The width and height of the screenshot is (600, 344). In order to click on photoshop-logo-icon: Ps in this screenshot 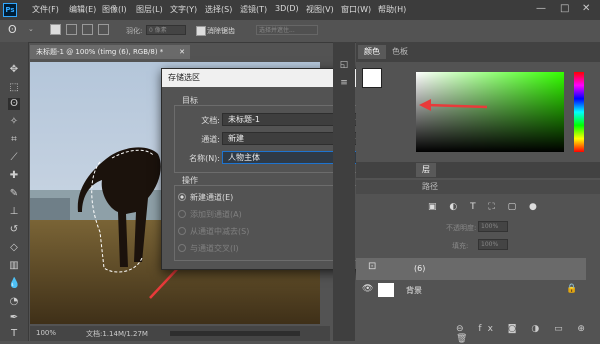, I will do `click(10, 10)`.